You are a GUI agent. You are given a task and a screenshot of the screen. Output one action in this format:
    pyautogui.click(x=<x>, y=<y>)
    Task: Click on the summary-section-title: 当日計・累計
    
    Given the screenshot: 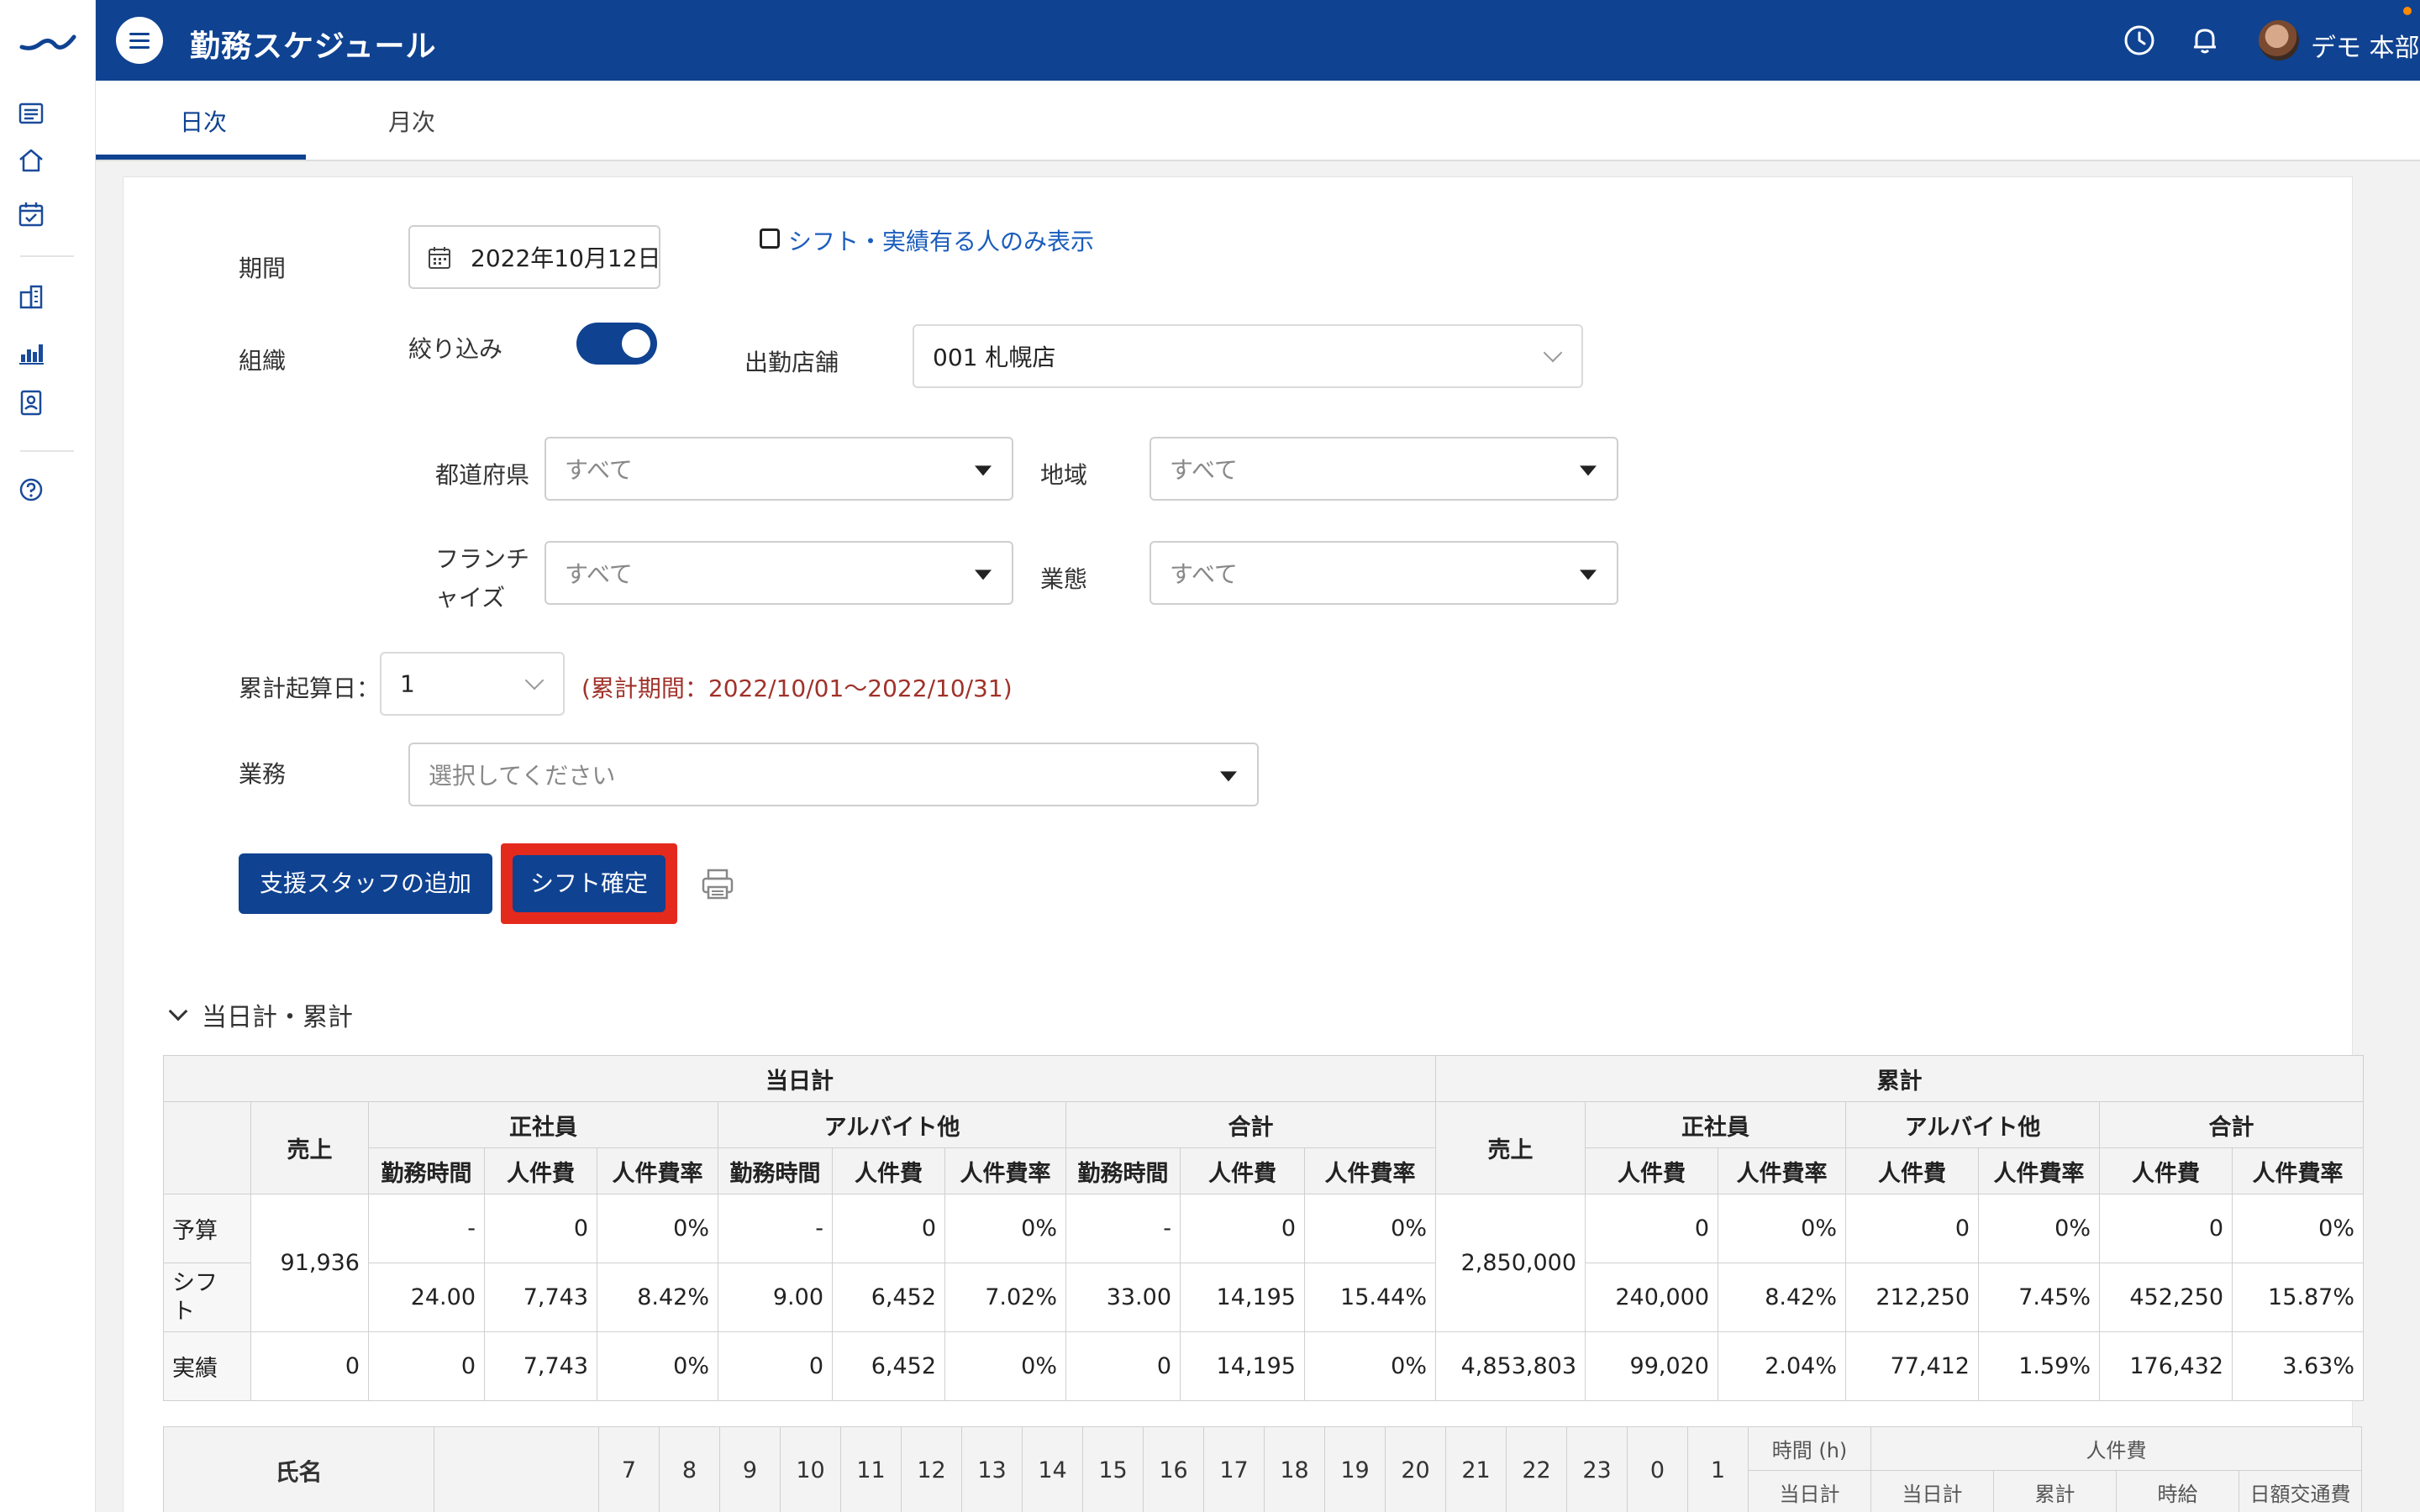 What is the action you would take?
    pyautogui.click(x=277, y=1014)
    